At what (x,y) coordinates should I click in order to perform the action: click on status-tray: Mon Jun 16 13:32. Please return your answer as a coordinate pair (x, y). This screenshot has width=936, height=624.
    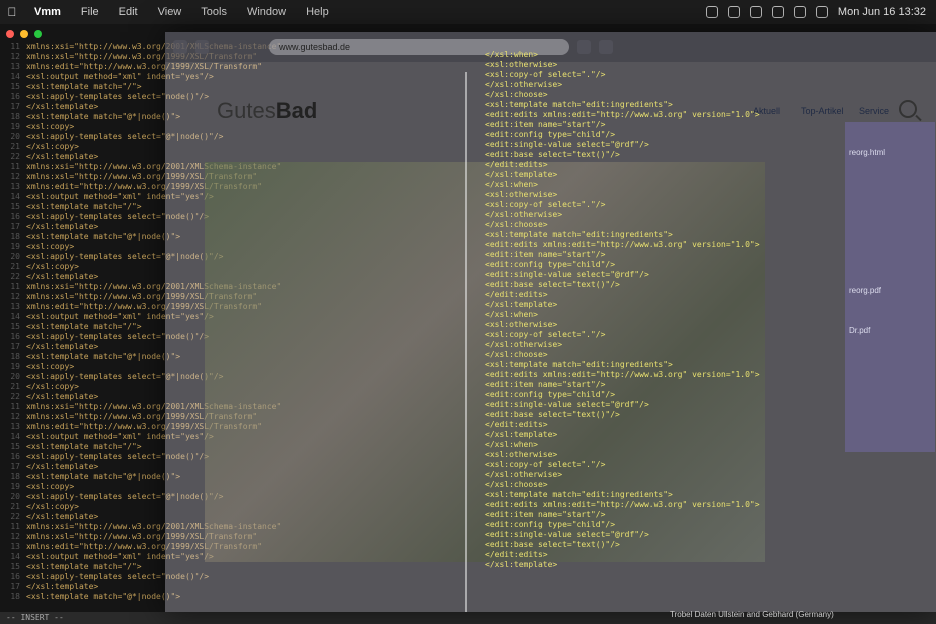
    Looking at the image, I should click on (820, 12).